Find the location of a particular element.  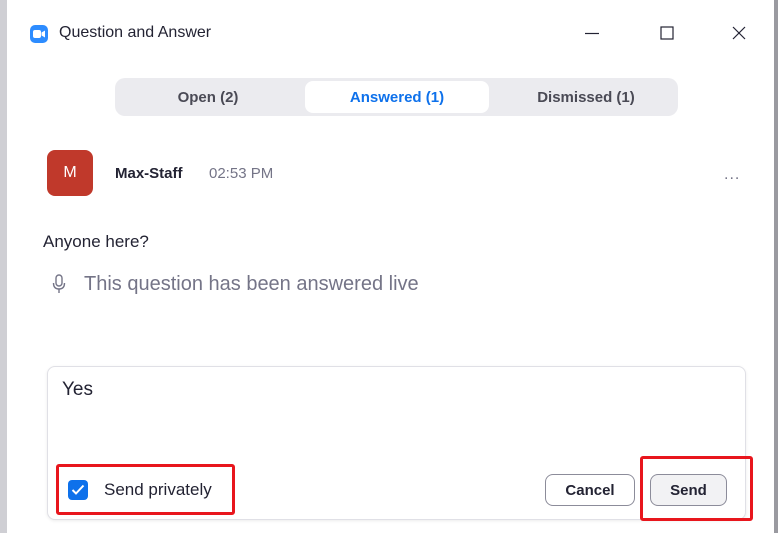

title-bar: Question and Answer is located at coordinates (390, 35).